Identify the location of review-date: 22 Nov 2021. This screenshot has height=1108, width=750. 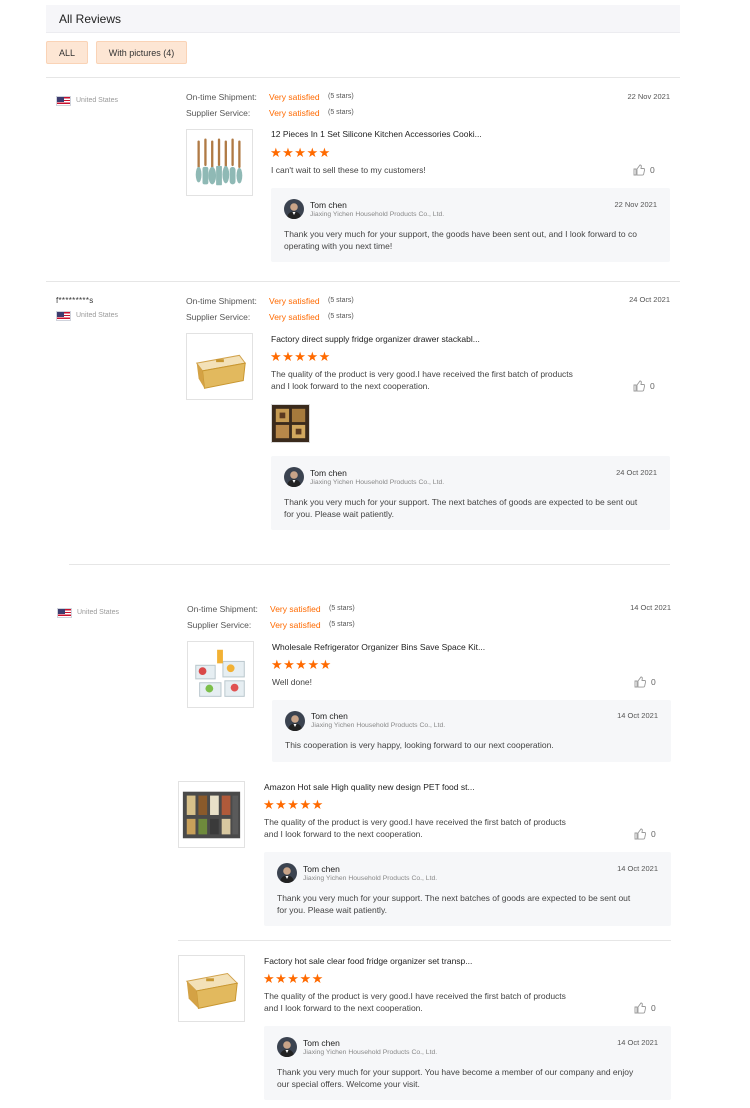
(648, 96).